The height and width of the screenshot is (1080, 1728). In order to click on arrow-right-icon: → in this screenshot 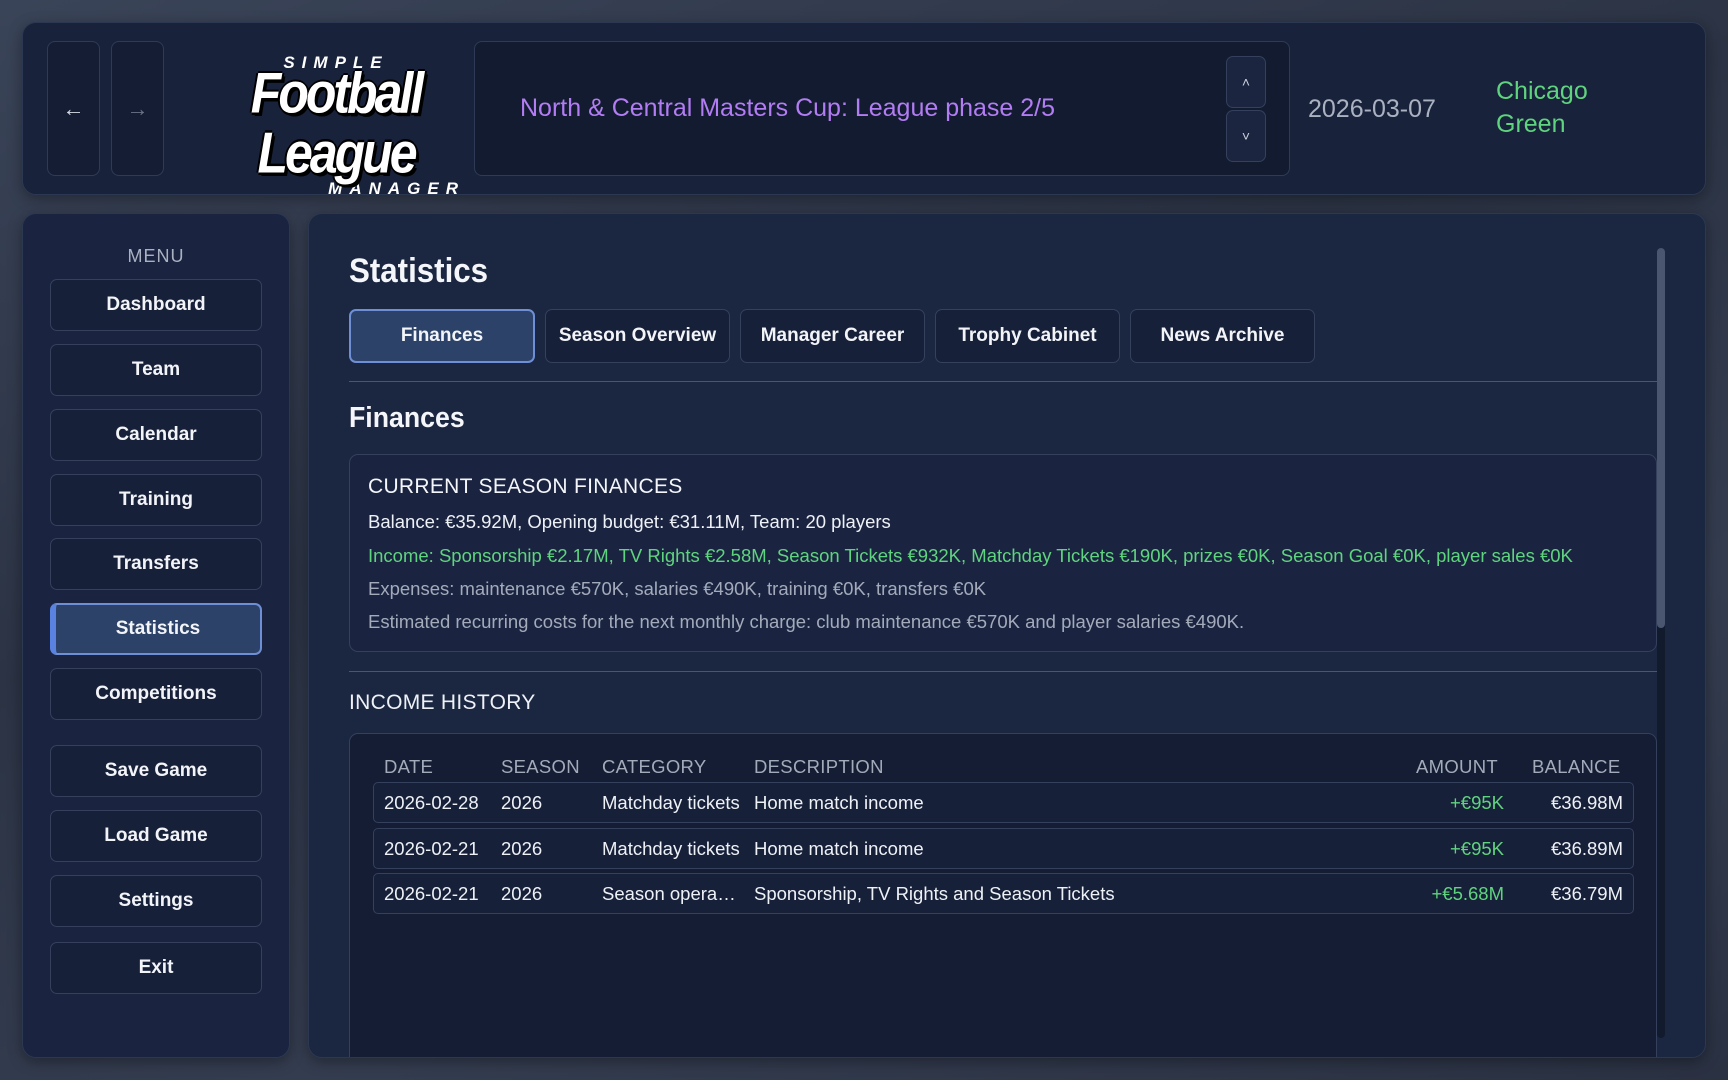, I will do `click(137, 108)`.